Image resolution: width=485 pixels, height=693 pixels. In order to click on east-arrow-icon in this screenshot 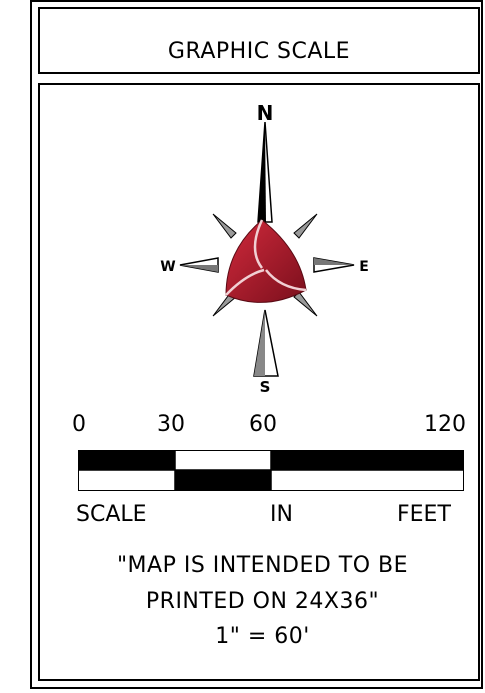, I will do `click(334, 265)`.